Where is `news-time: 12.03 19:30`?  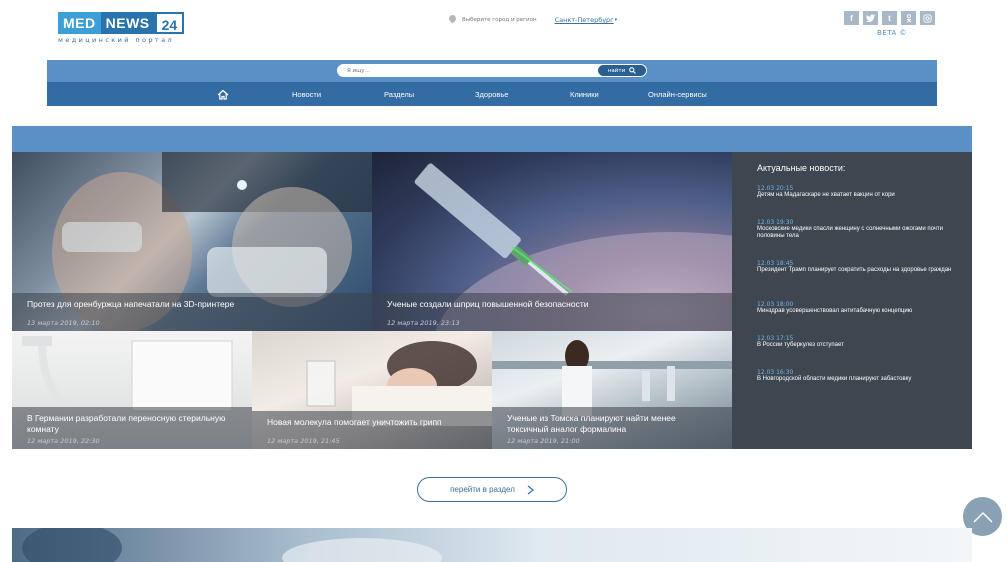
news-time: 12.03 19:30 is located at coordinates (775, 222).